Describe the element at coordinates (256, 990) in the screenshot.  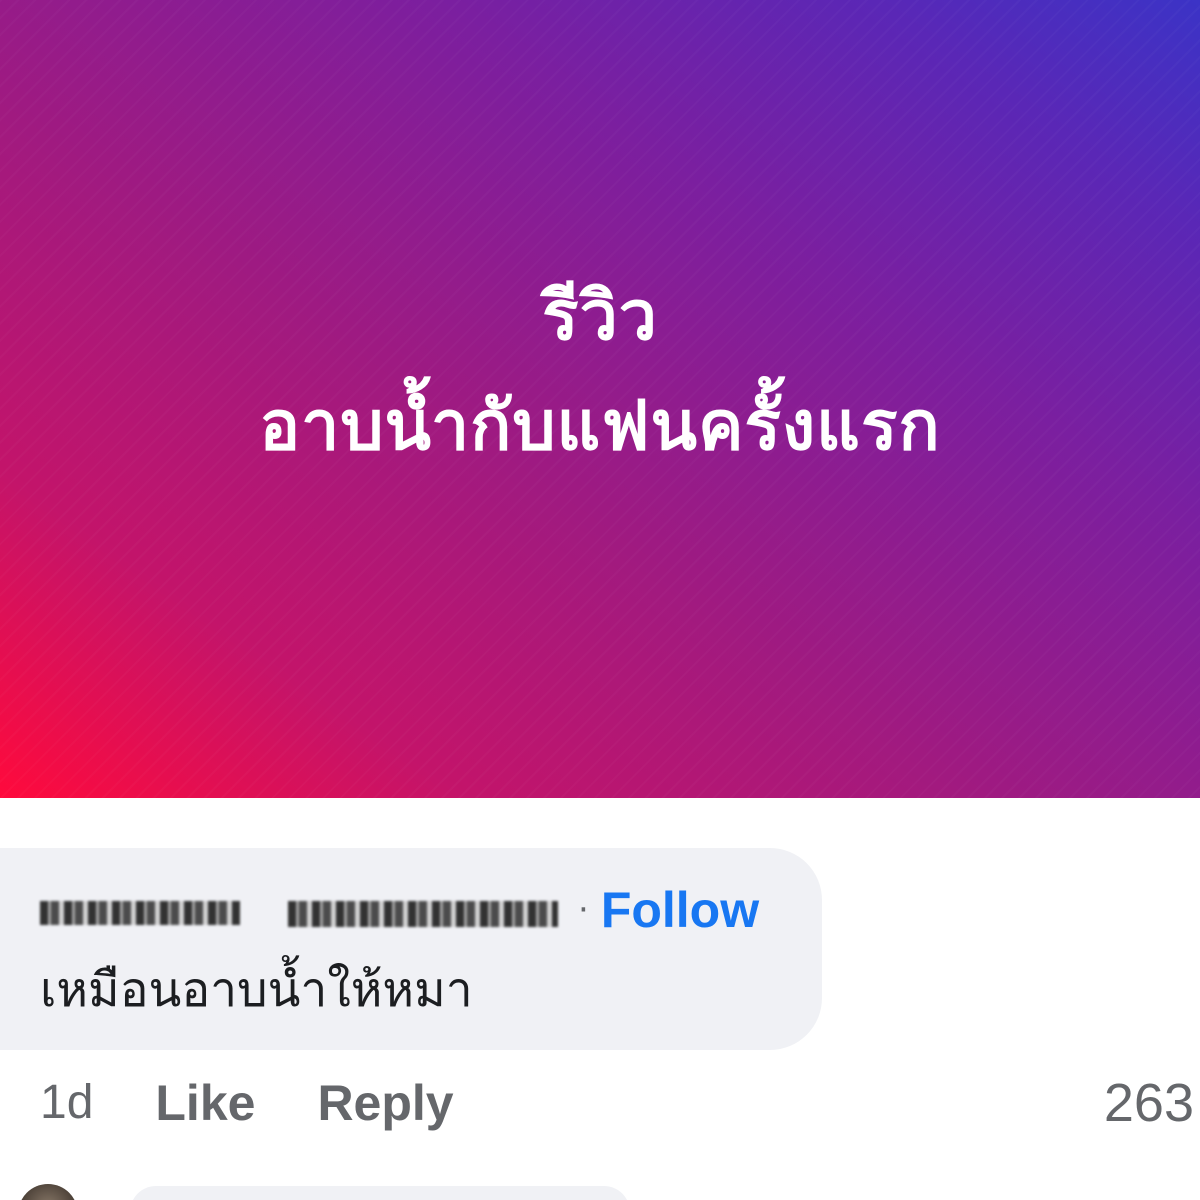
I see `comment-text: เหมือนอาบน้ำให้หมา` at that location.